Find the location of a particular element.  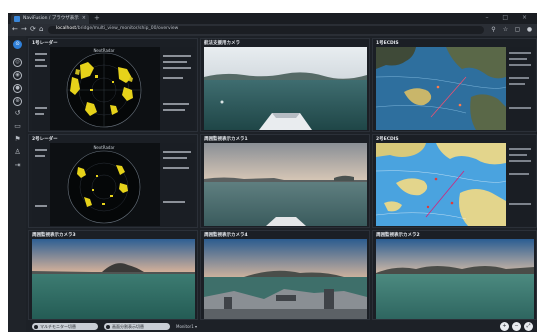

sidebar-camera-icon: ● is located at coordinates (17, 88).